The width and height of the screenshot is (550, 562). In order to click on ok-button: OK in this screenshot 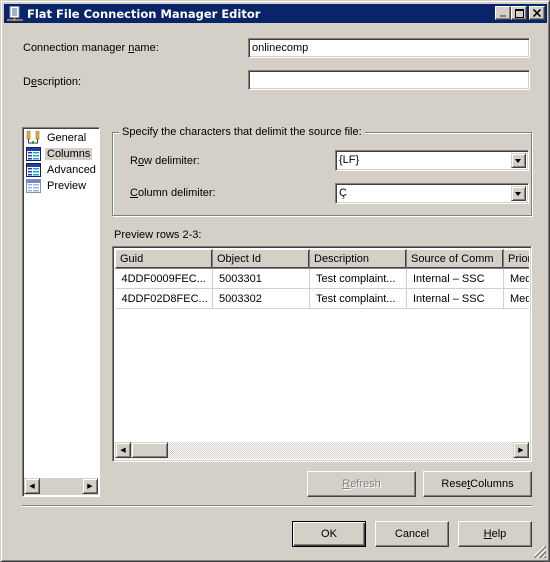, I will do `click(329, 534)`.